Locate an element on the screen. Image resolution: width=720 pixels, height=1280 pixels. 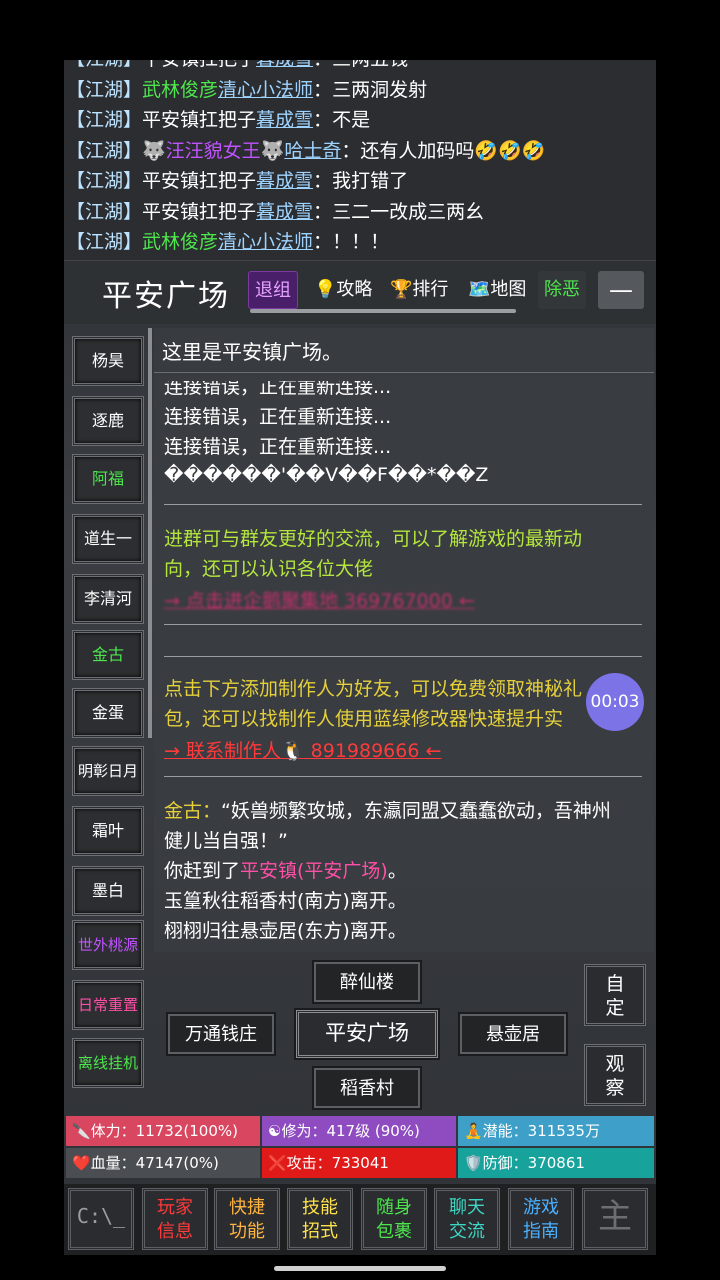
leave-line: 栩栩归往悬壶居(东方)离开。 is located at coordinates (285, 931).